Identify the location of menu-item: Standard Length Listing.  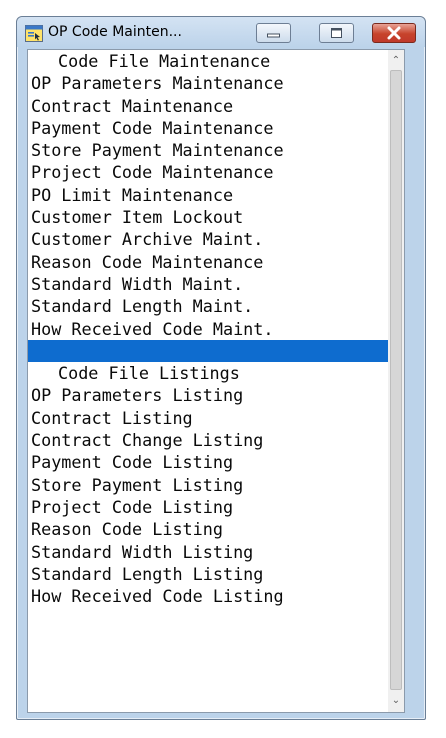
(210, 574).